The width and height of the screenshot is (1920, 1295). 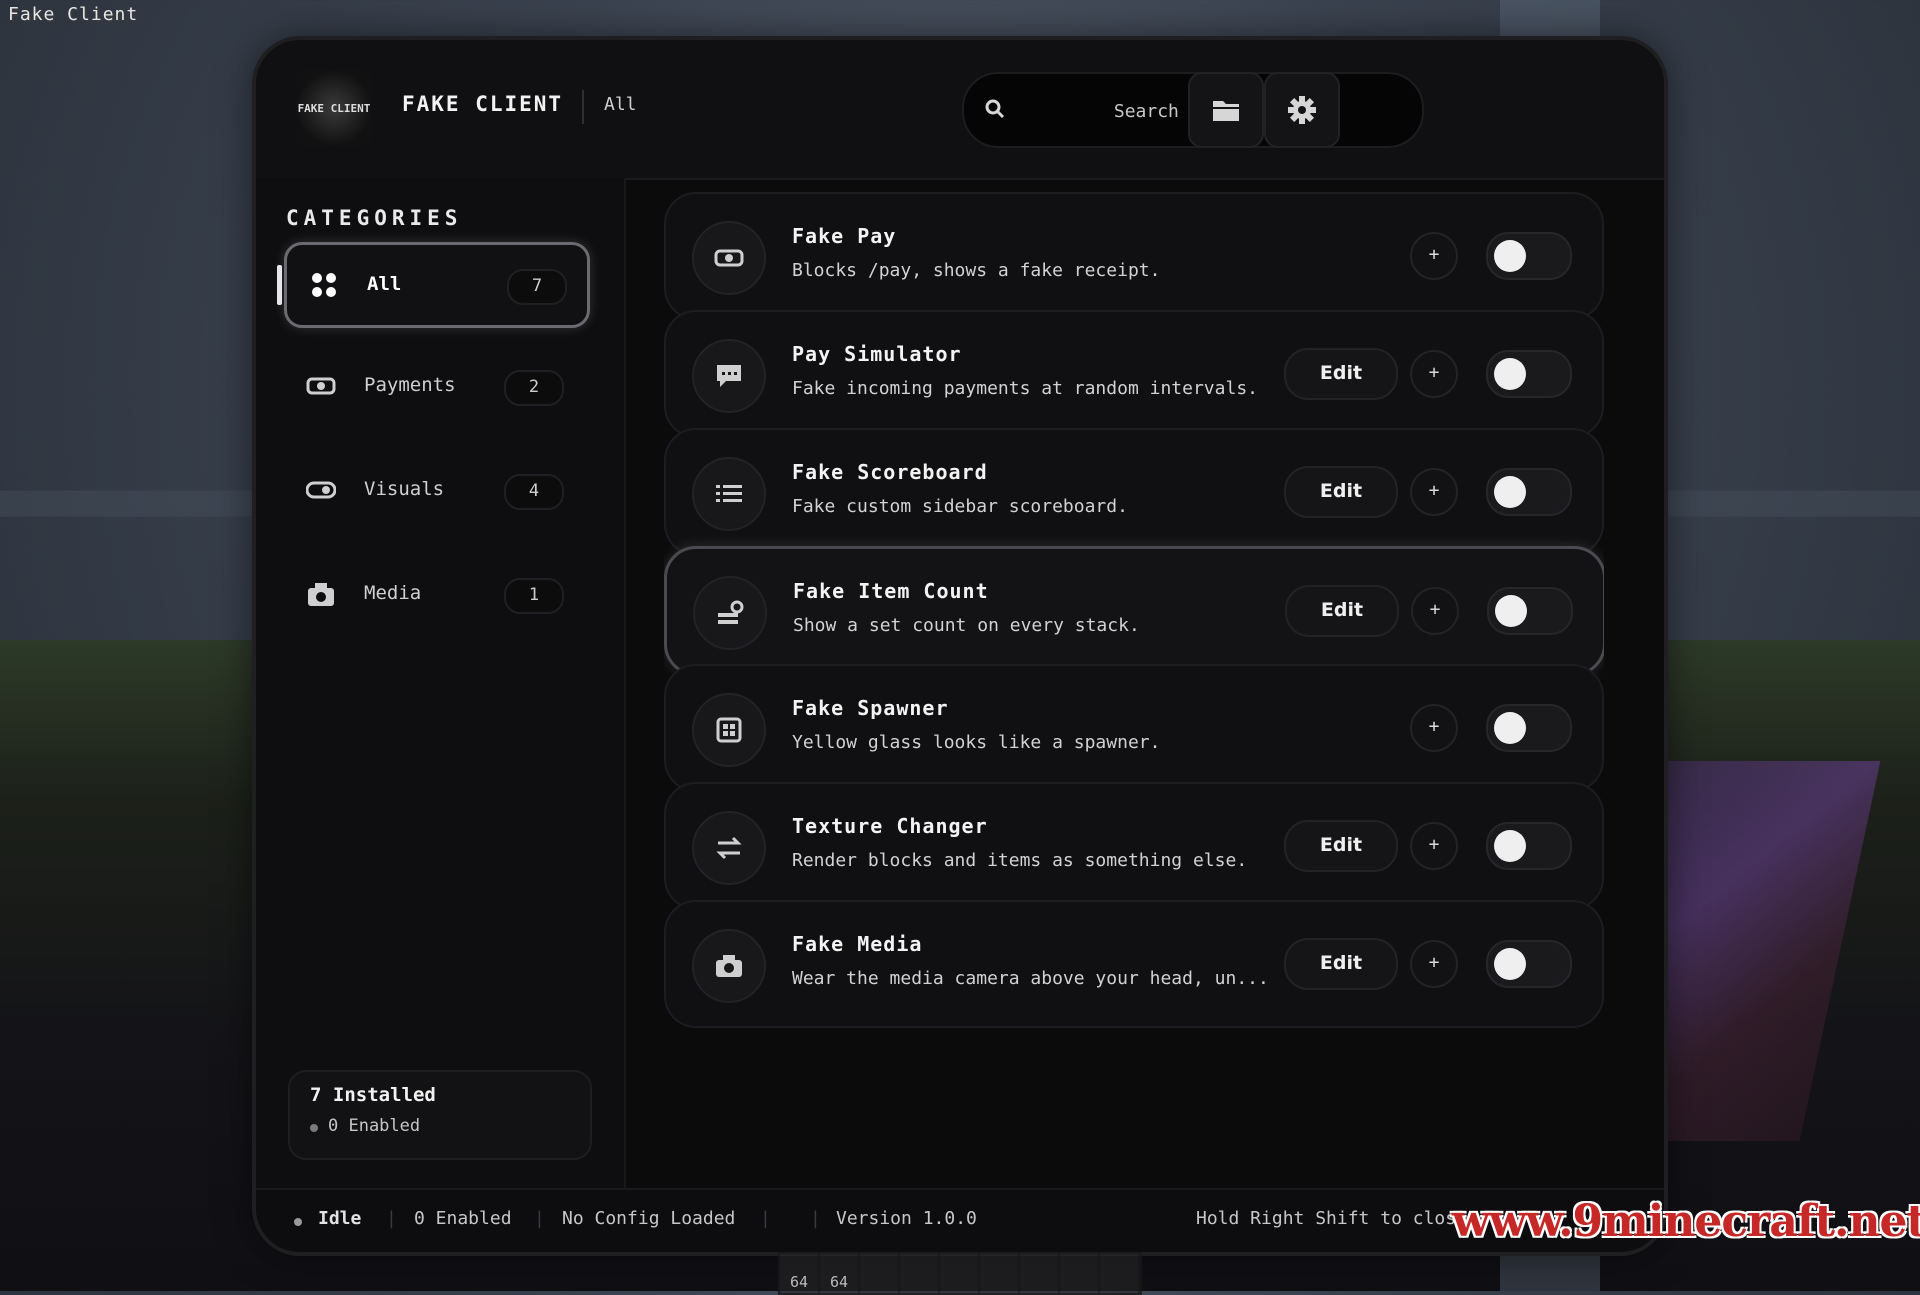 What do you see at coordinates (410, 385) in the screenshot?
I see `category-label: Payments` at bounding box center [410, 385].